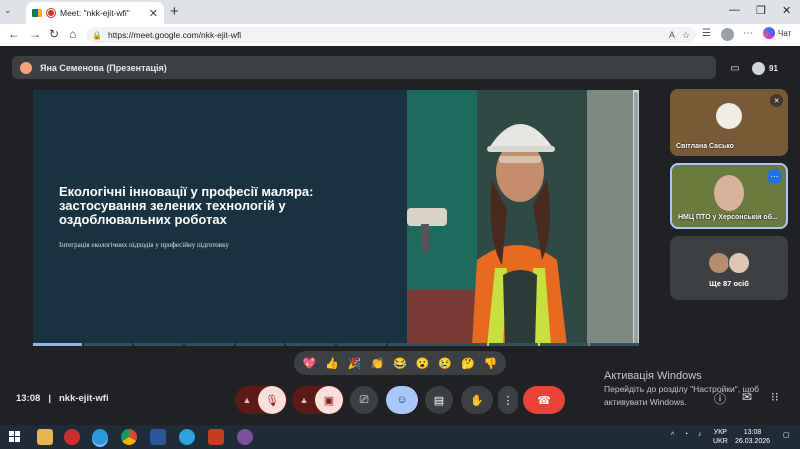 This screenshot has height=449, width=800. I want to click on reaction-thinking: 🤔, so click(468, 363).